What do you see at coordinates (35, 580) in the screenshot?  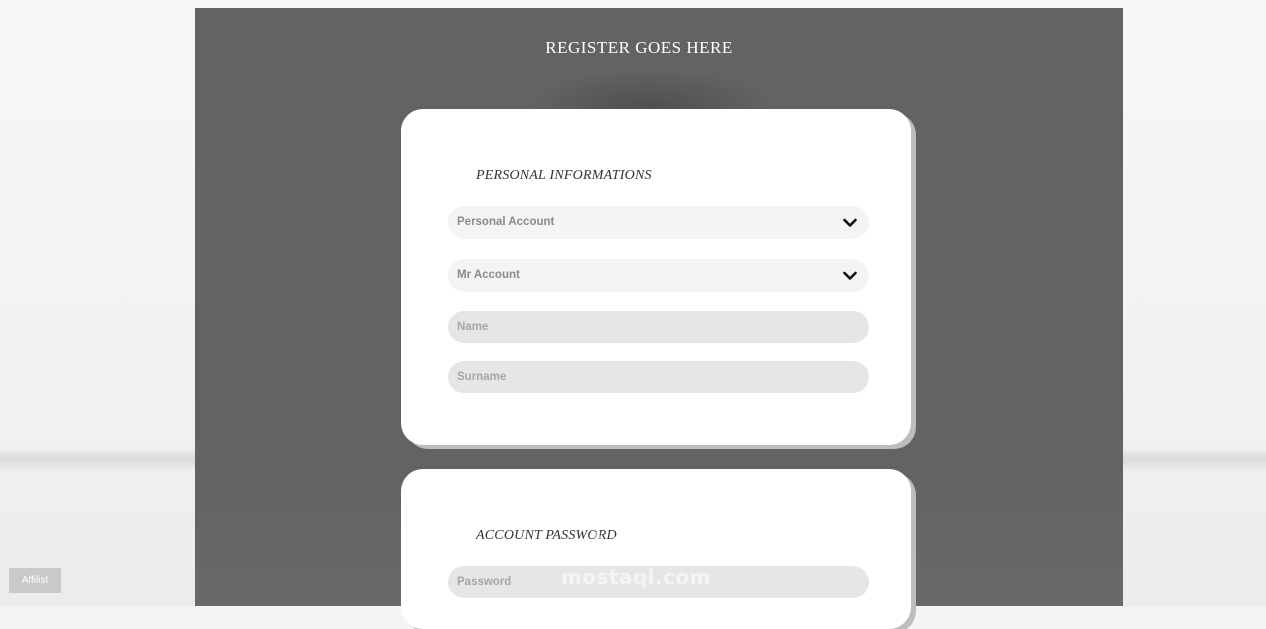 I see `affilist-badge: Affilist` at bounding box center [35, 580].